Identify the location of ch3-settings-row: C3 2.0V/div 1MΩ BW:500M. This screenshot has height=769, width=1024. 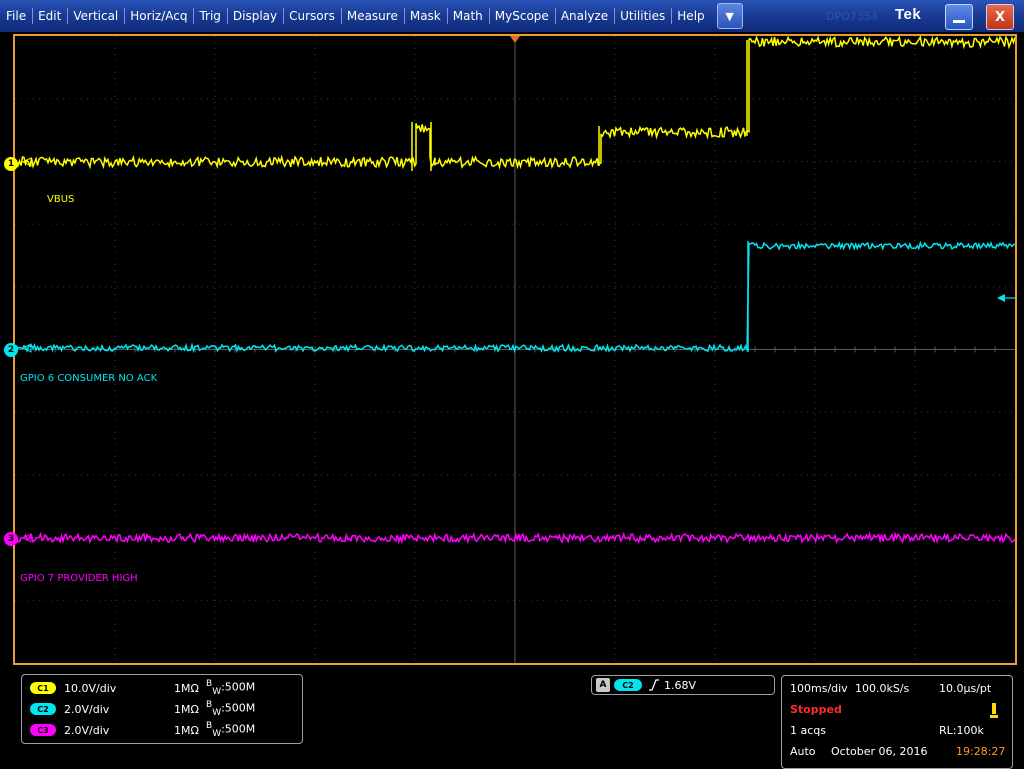
(142, 730).